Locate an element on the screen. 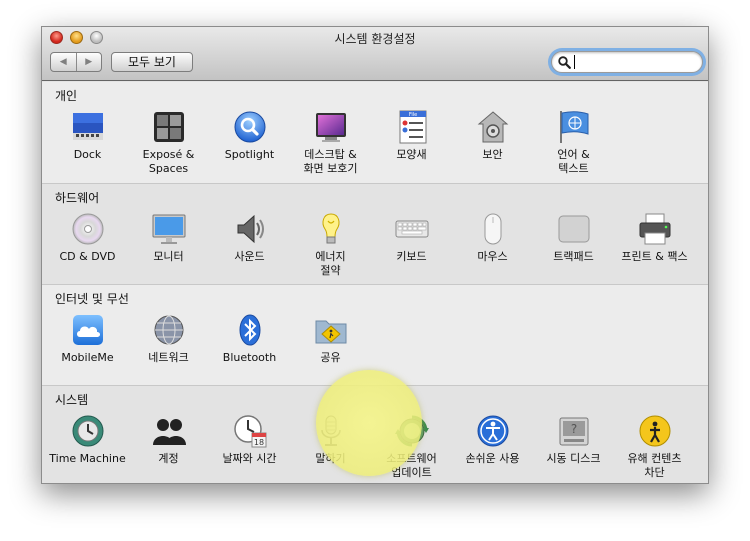 This screenshot has width=750, height=541. text-caret is located at coordinates (574, 62).